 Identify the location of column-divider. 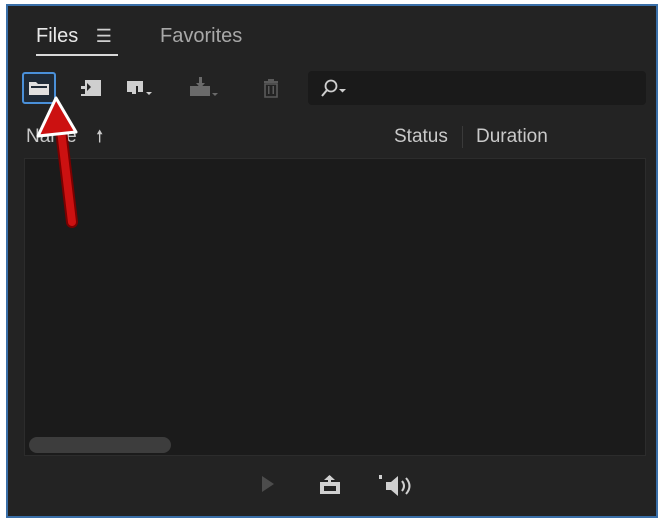
(462, 137).